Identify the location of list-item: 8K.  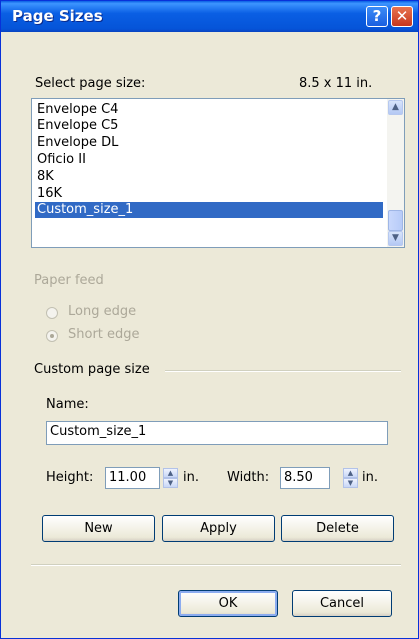
(209, 177).